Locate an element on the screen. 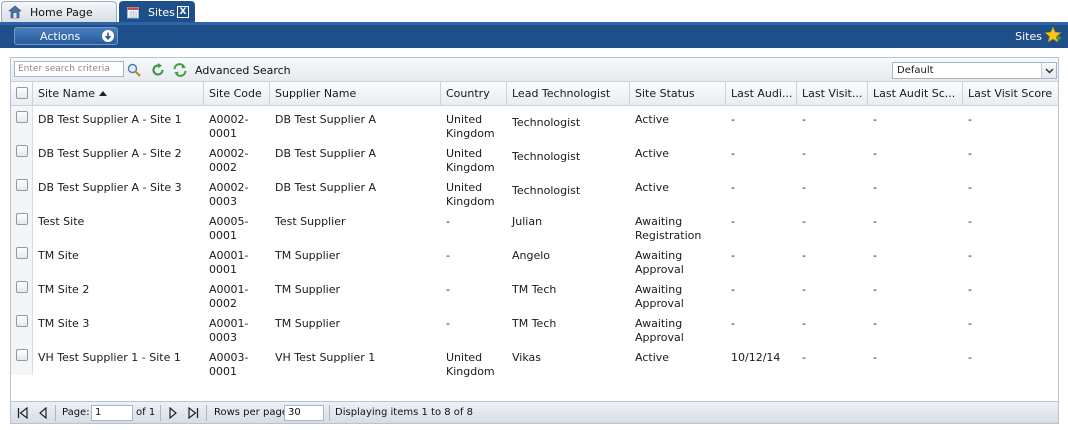  select-all-cell is located at coordinates (22, 94).